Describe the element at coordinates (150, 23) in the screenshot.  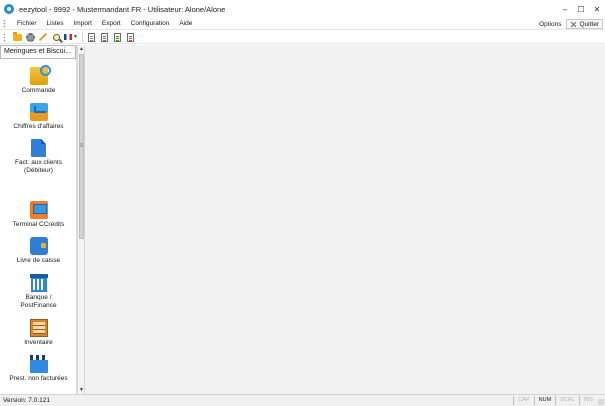
I see `menu-configuration: Configuration` at that location.